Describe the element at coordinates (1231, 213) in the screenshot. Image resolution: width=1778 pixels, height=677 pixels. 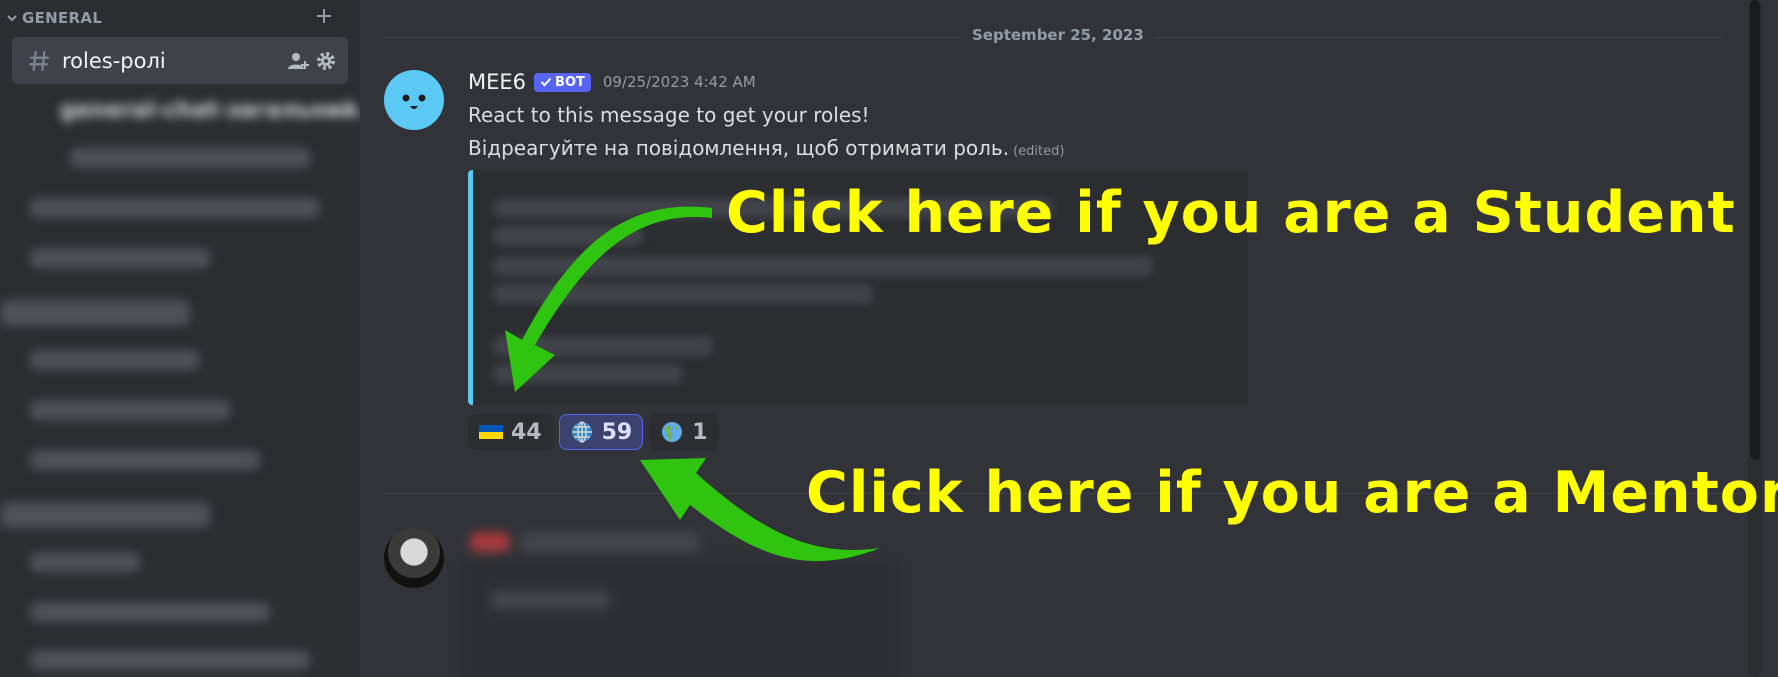
I see `annotation-student: Click here if you are a Student` at that location.